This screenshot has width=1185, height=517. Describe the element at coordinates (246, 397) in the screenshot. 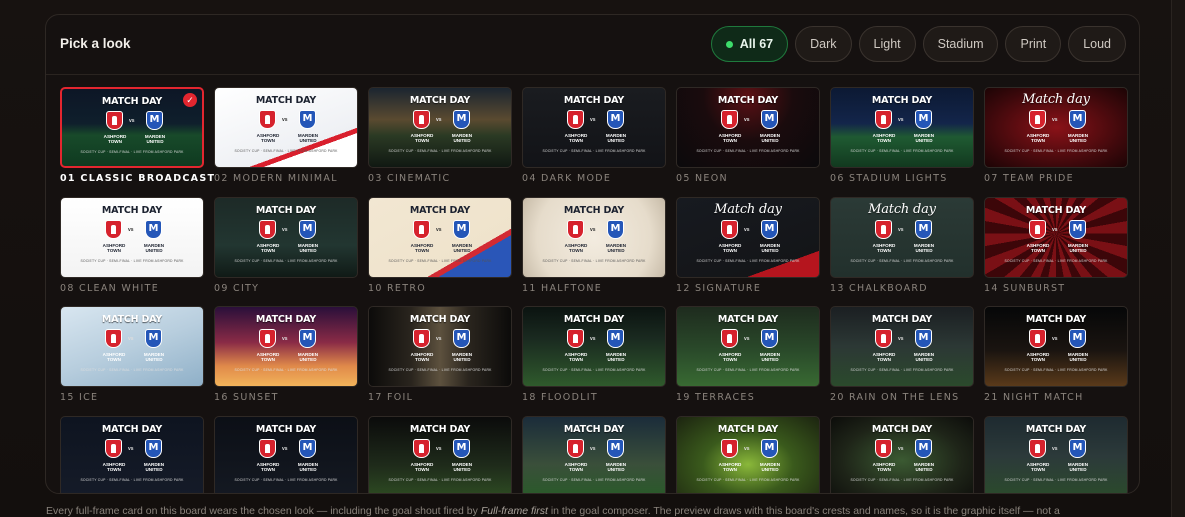

I see `look-card-label: 16 SUNSET` at that location.